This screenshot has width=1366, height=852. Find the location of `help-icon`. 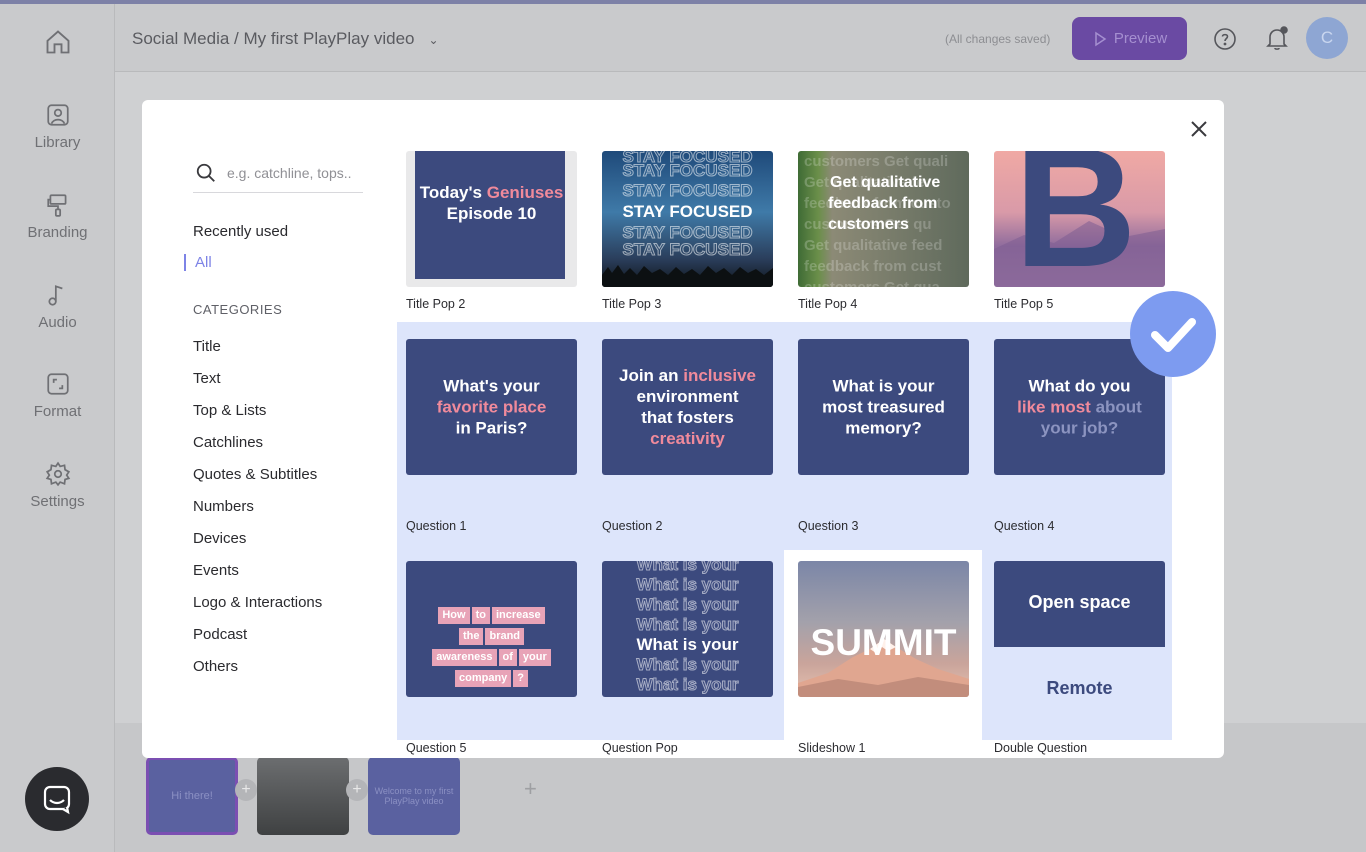

help-icon is located at coordinates (1225, 39).